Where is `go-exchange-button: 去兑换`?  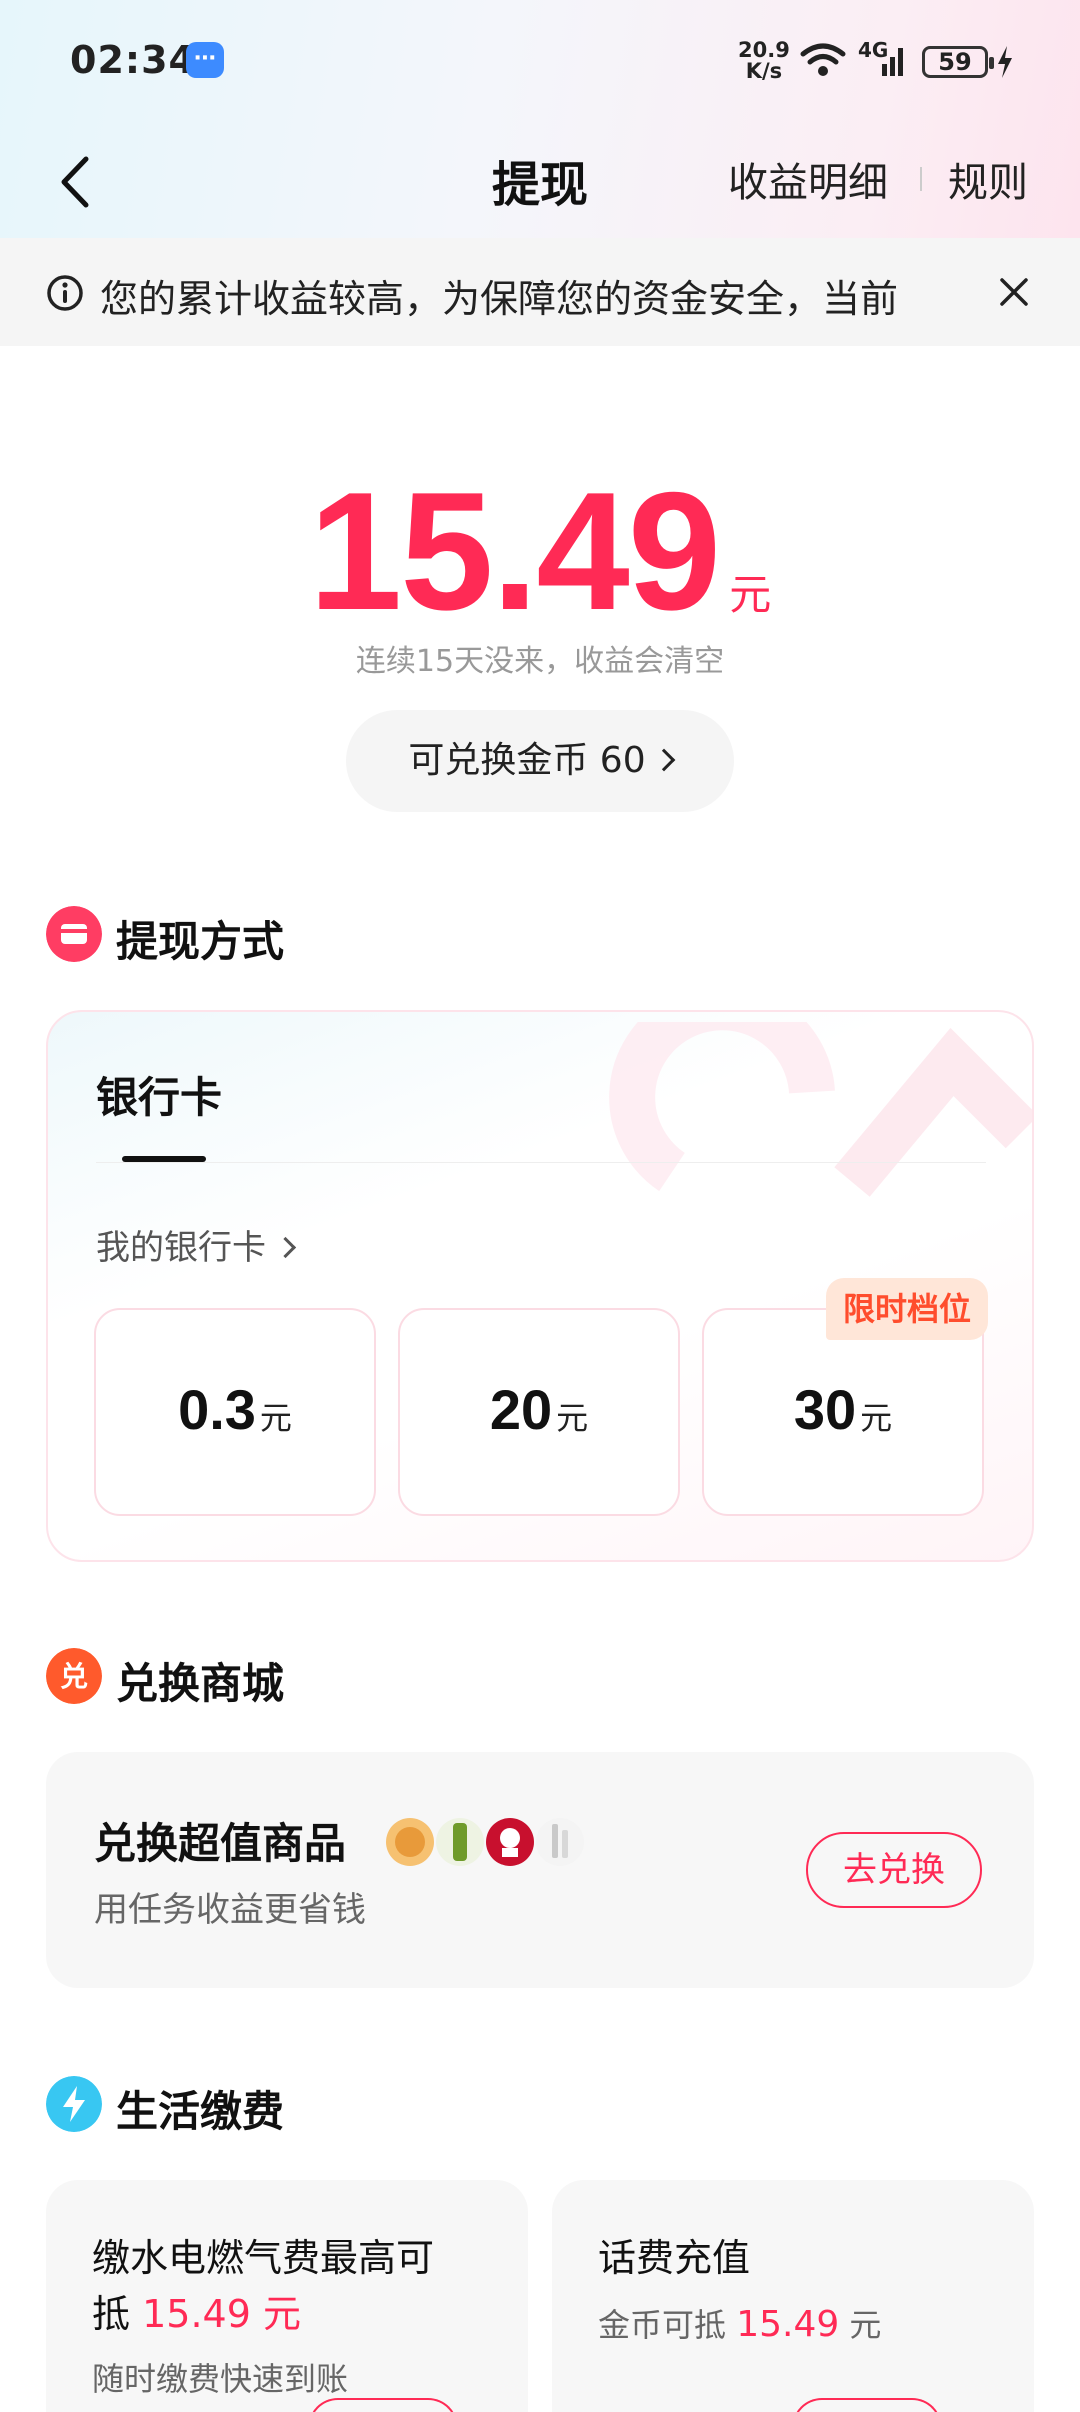 go-exchange-button: 去兑换 is located at coordinates (894, 1870).